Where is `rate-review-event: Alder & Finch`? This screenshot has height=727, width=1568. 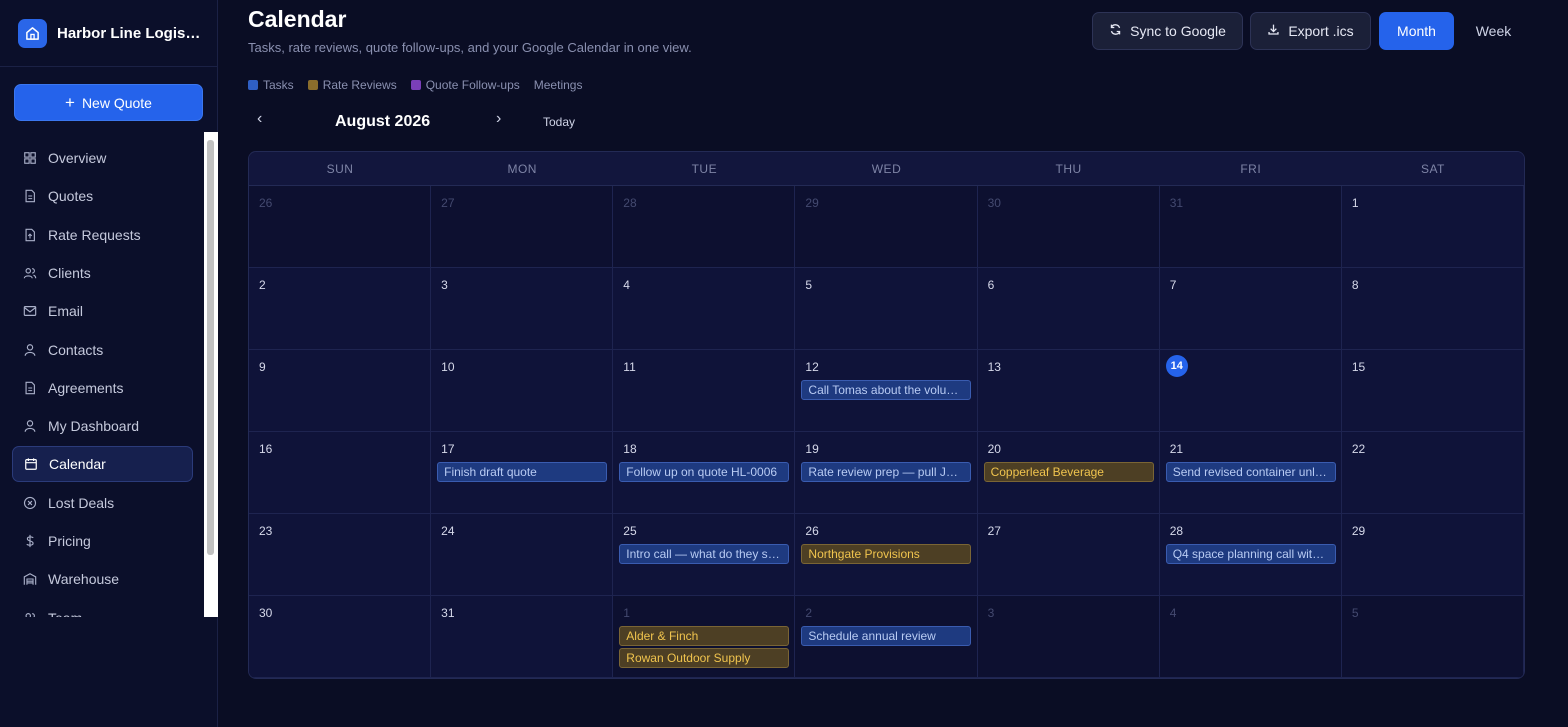
rate-review-event: Alder & Finch is located at coordinates (704, 636).